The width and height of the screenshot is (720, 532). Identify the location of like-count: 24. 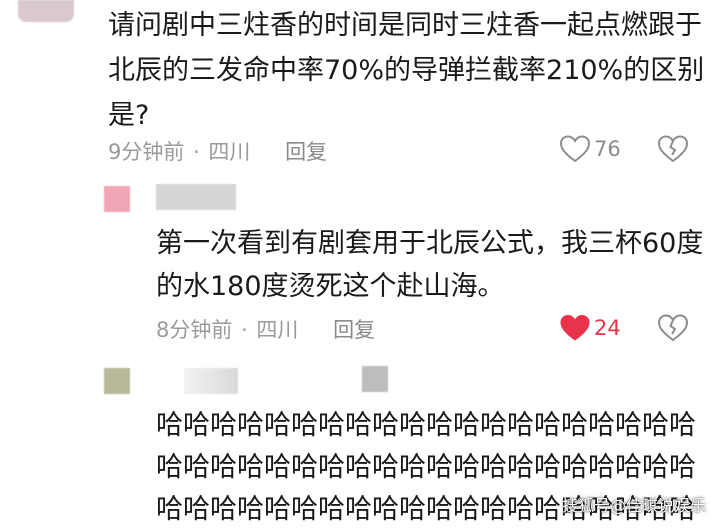
(607, 328).